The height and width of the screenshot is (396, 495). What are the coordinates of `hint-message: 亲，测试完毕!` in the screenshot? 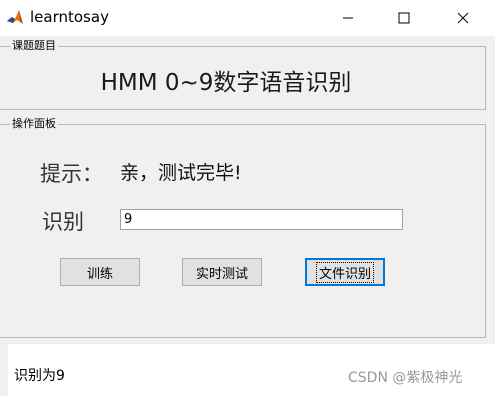 It's located at (181, 173).